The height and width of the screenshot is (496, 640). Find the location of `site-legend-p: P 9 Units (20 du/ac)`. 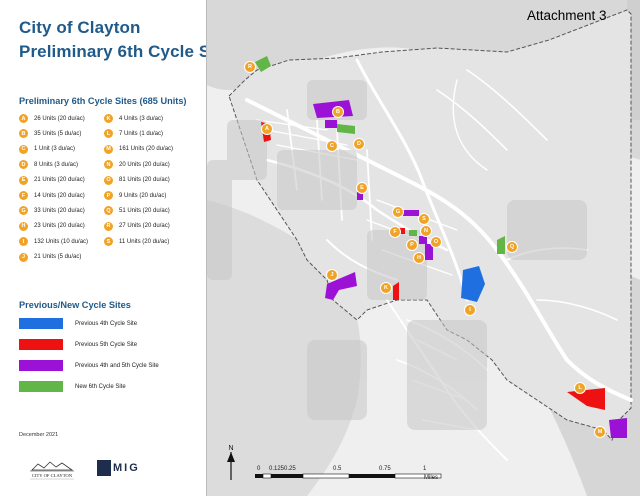

site-legend-p: P 9 Units (20 du/ac) is located at coordinates (135, 195).